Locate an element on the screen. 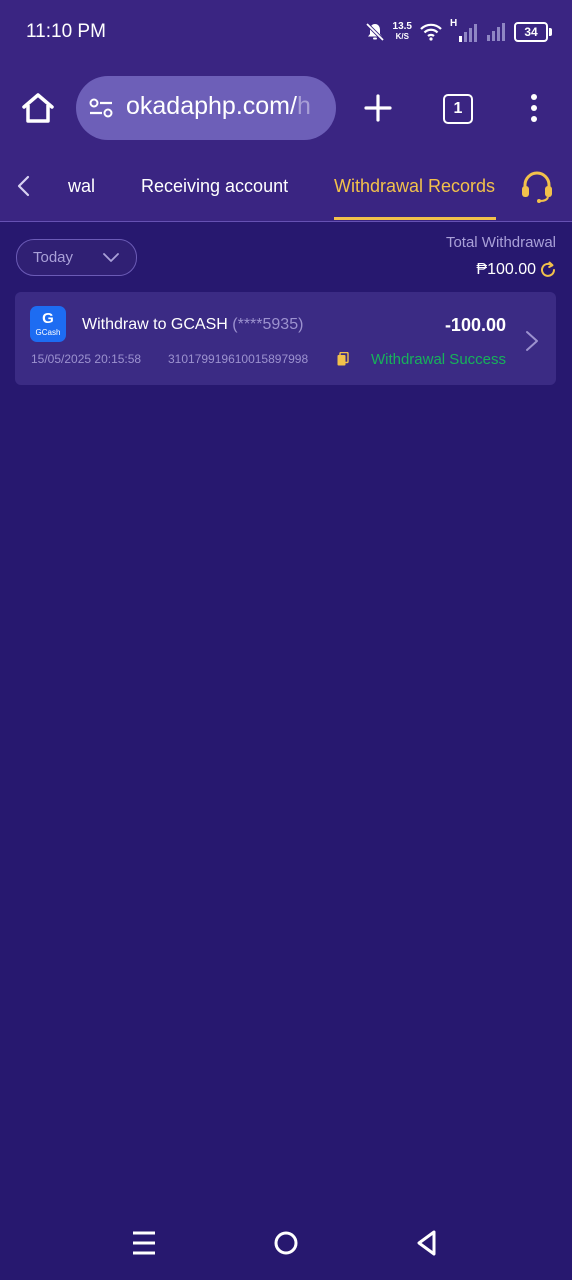 The width and height of the screenshot is (572, 1280). home-circle-icon is located at coordinates (286, 1243).